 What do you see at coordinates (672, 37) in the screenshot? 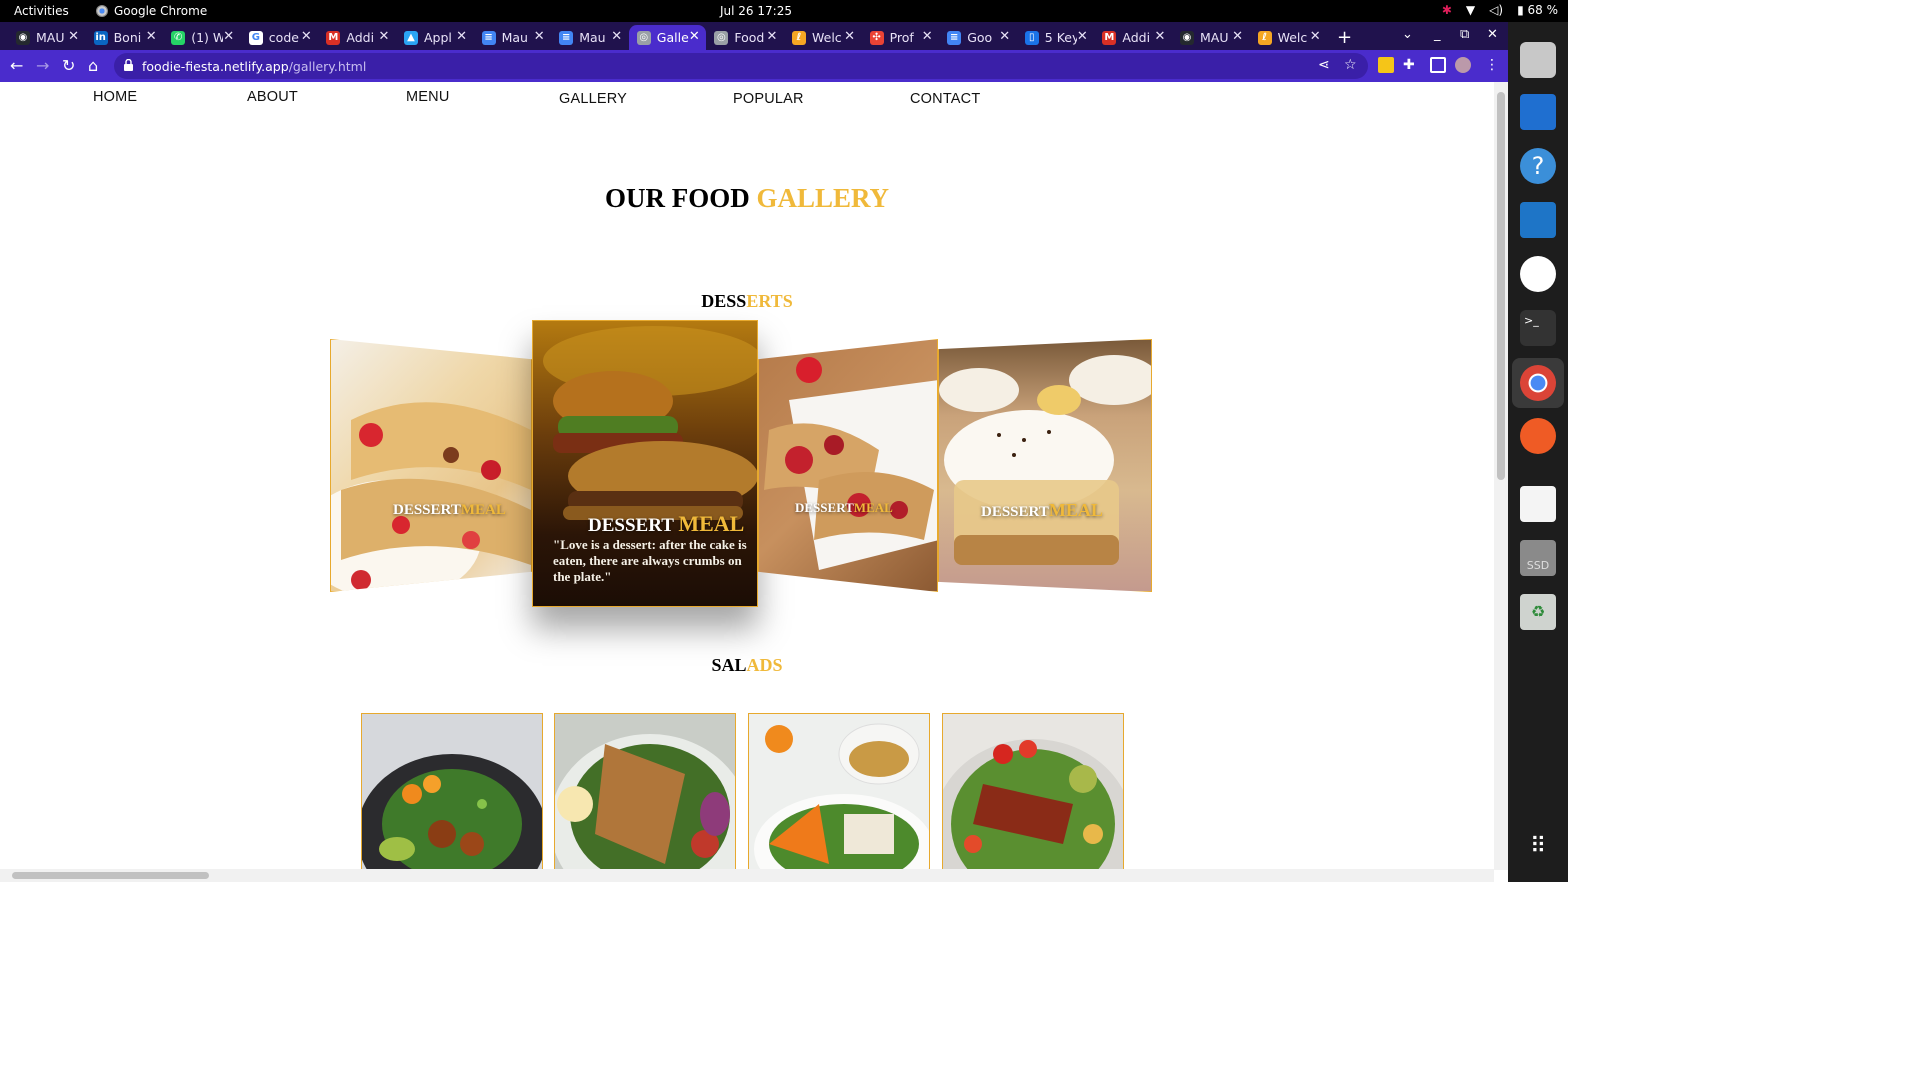
I see `tab-label: Galle` at bounding box center [672, 37].